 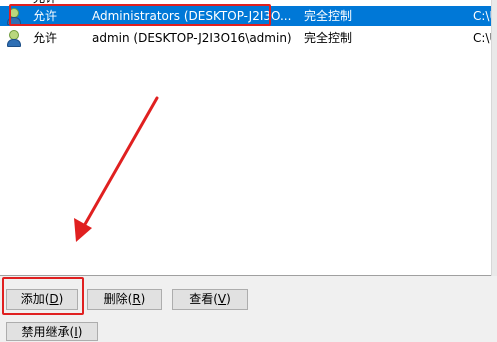 I want to click on add-button: 添加(D), so click(x=42, y=299).